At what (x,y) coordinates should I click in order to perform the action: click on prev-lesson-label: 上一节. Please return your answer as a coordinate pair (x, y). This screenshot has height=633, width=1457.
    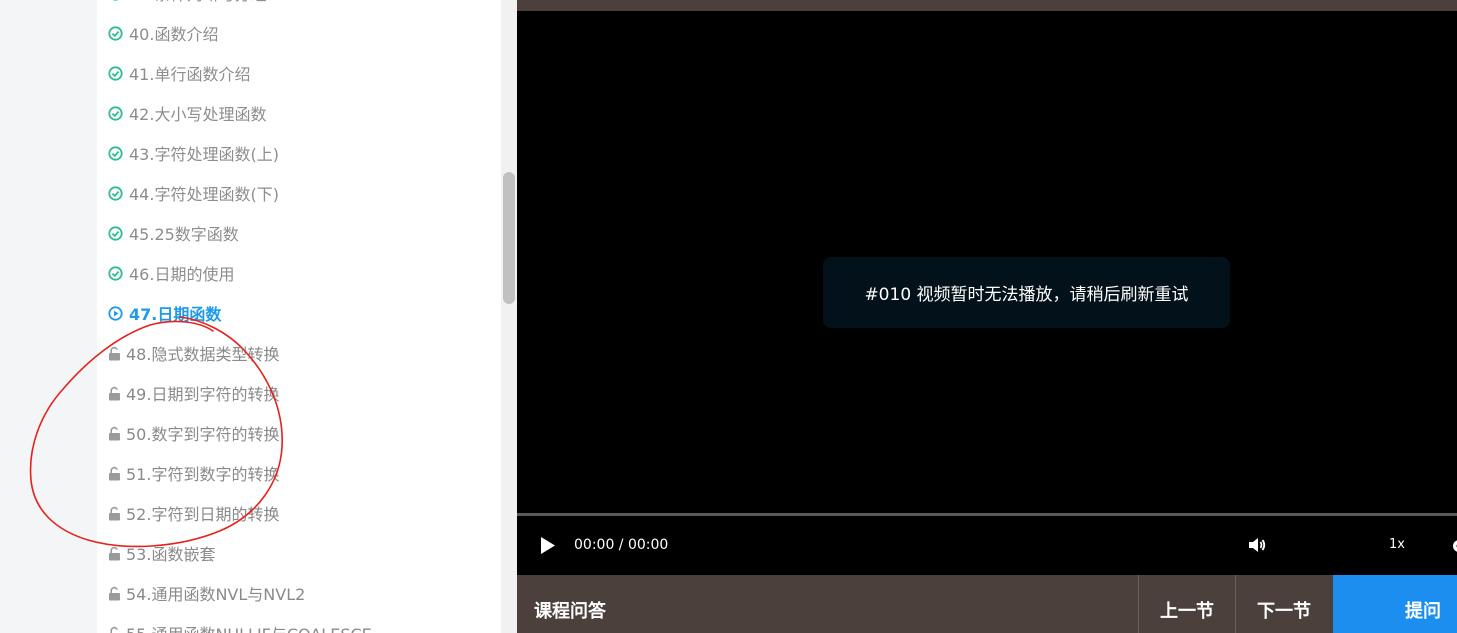
    Looking at the image, I should click on (1187, 611).